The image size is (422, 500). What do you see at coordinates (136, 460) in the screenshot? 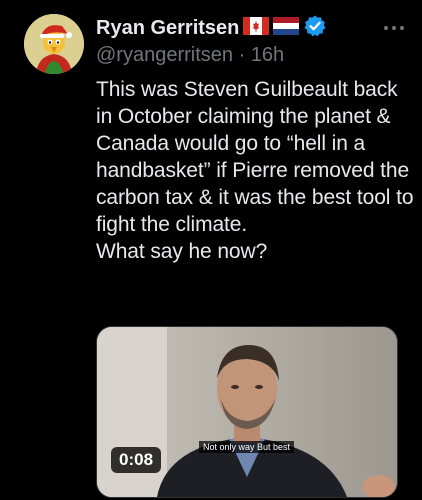
I see `video-duration: 0:08` at bounding box center [136, 460].